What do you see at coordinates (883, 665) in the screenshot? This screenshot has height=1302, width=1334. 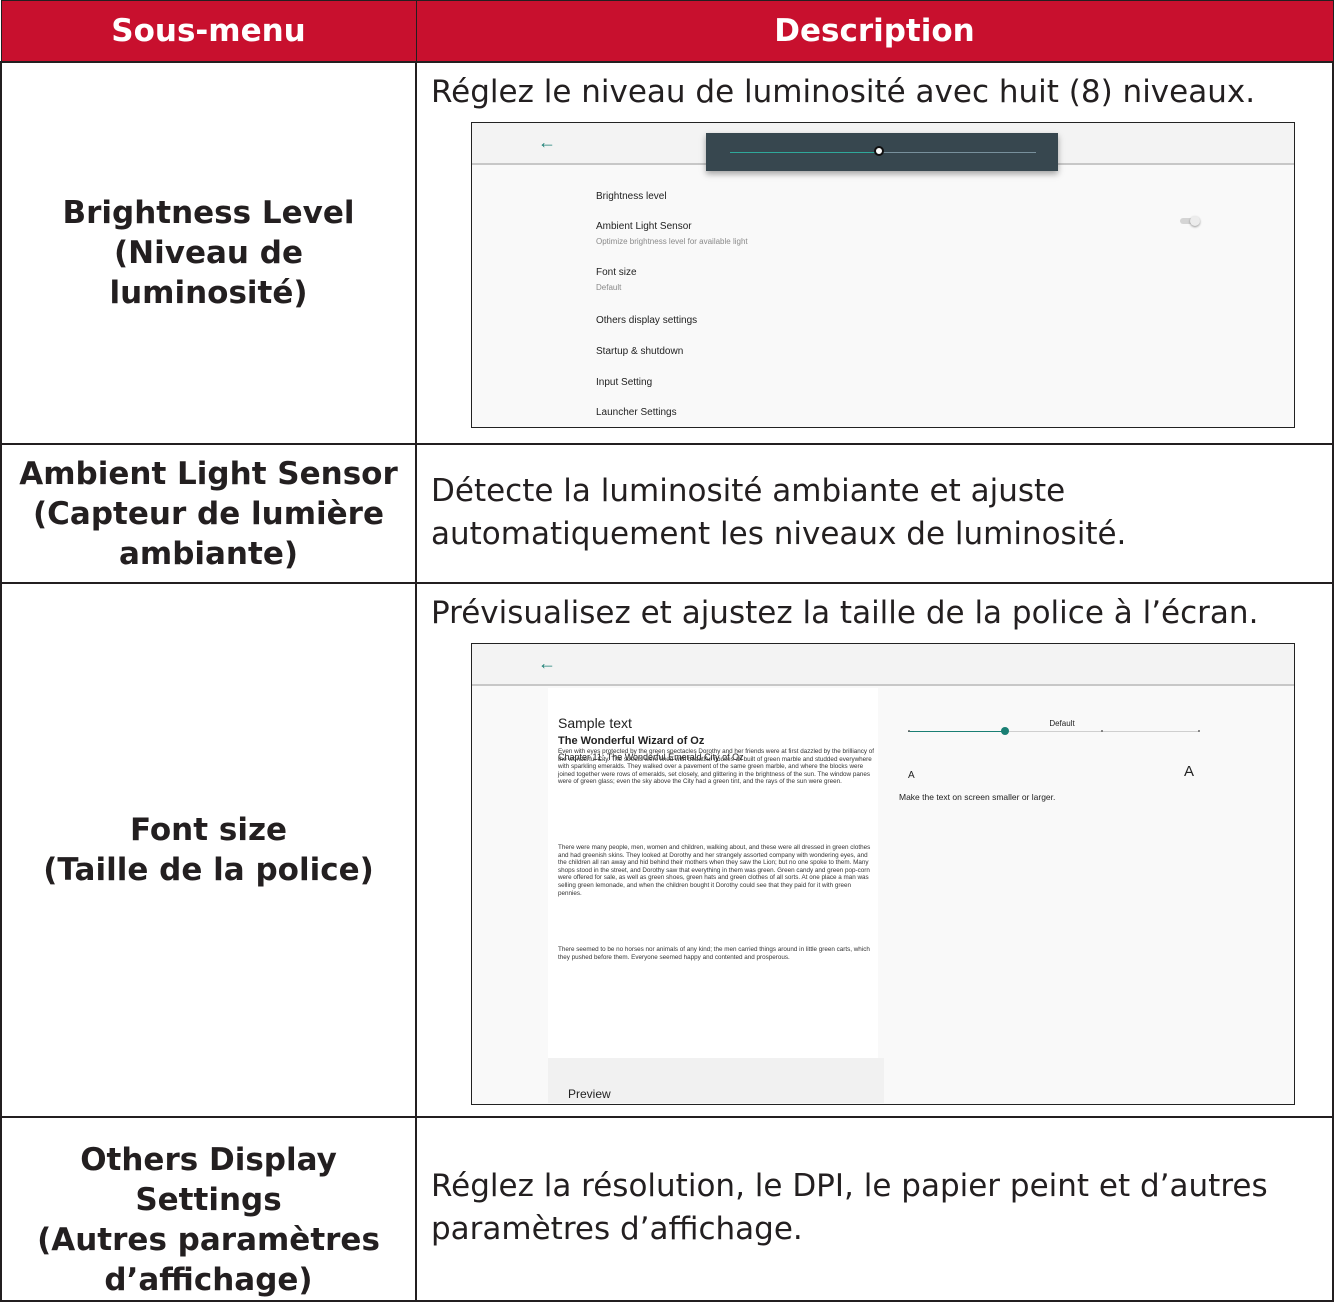 I see `screen-topbar` at bounding box center [883, 665].